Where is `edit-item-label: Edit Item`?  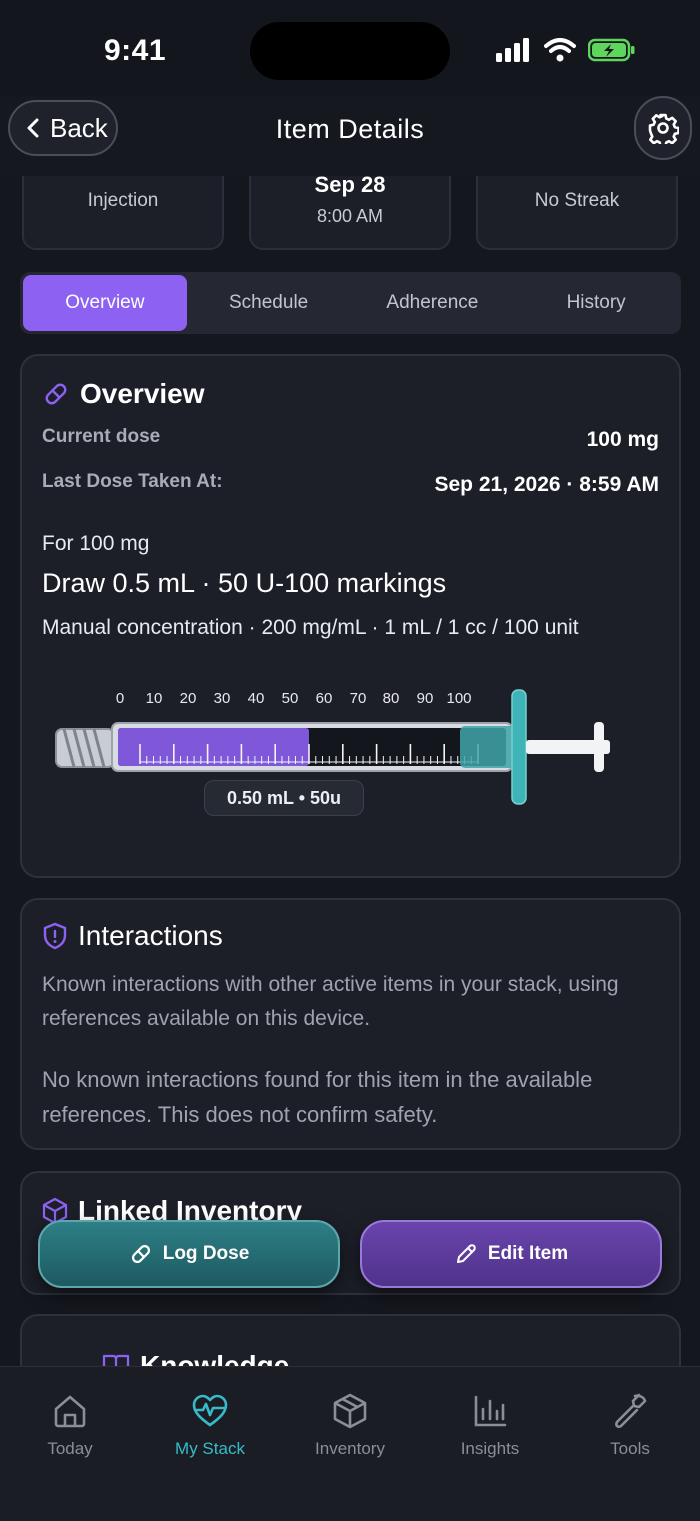 edit-item-label: Edit Item is located at coordinates (528, 1253).